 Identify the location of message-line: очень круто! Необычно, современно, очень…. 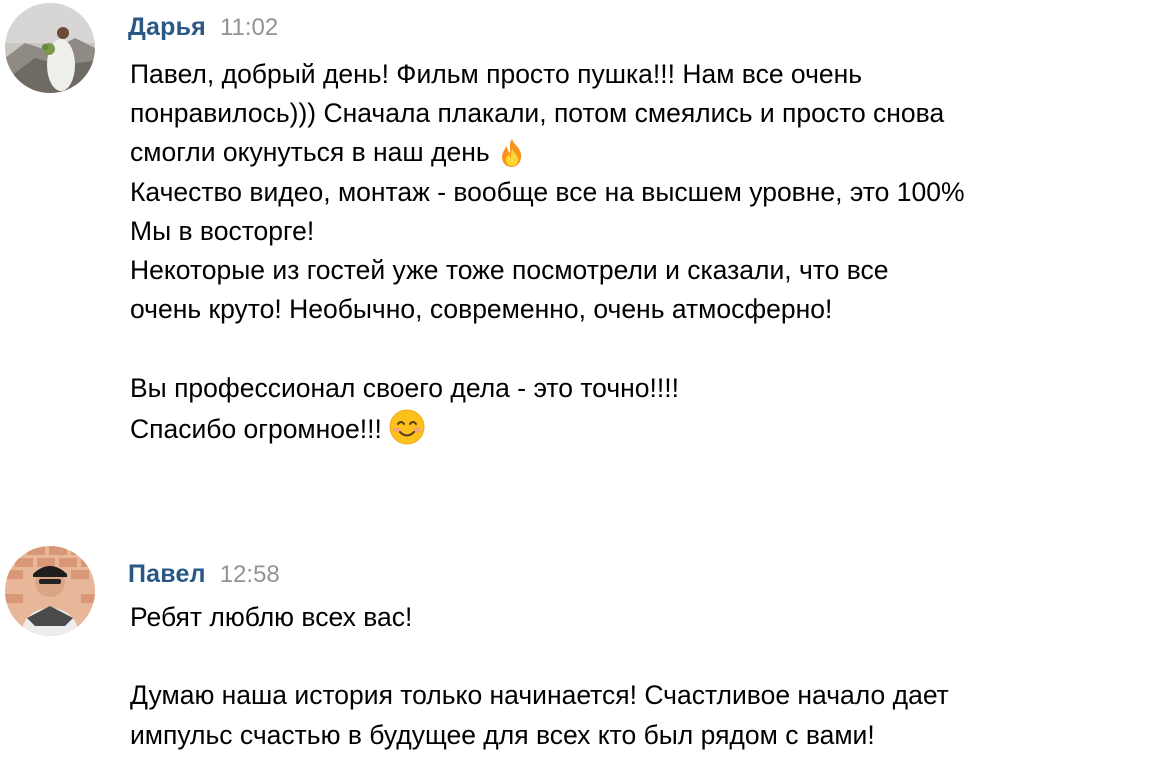
(481, 309).